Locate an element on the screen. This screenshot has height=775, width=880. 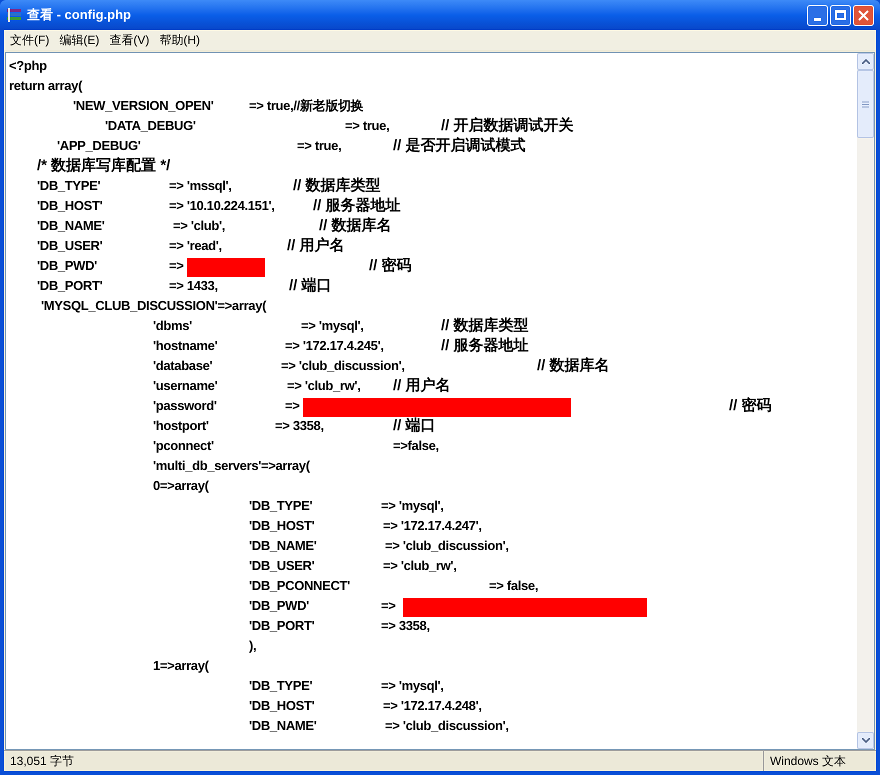
code-text: 0=>array( is located at coordinates (181, 486).